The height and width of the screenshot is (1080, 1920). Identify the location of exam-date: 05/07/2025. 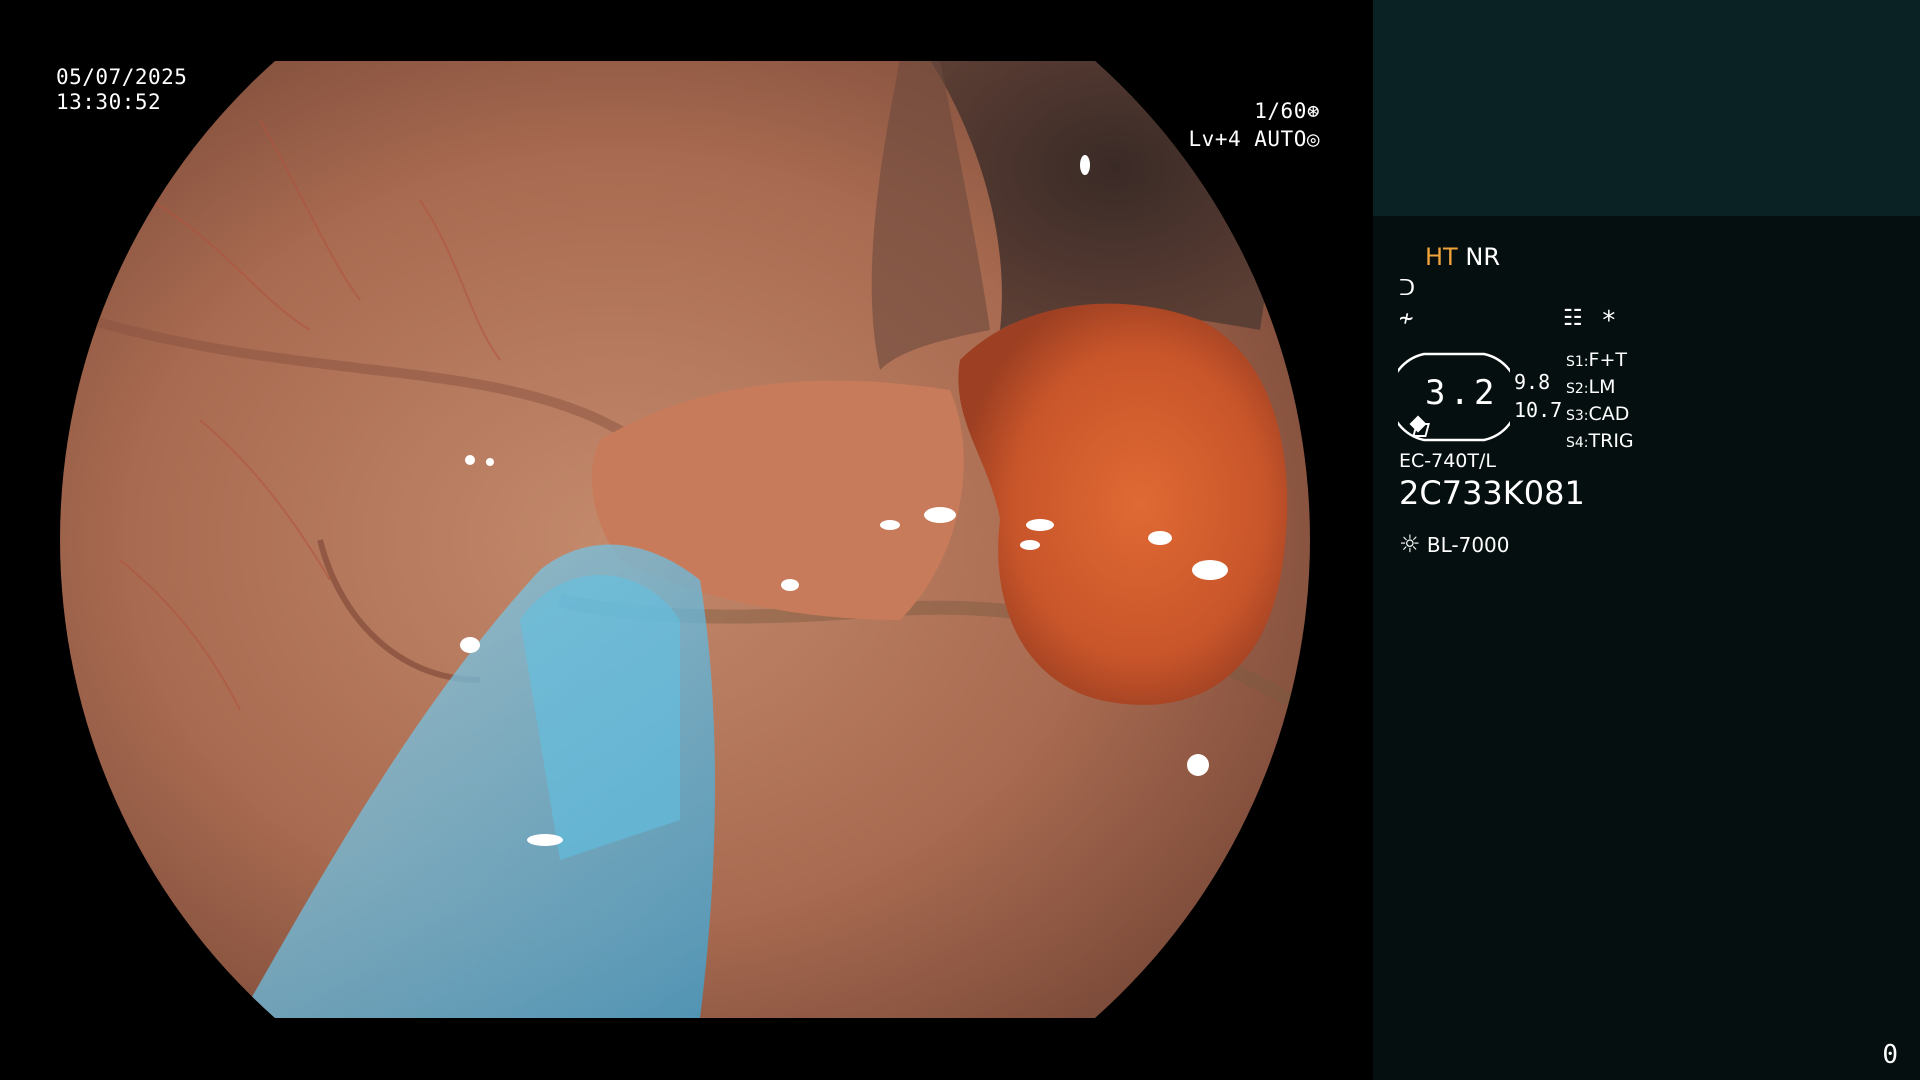
(122, 77).